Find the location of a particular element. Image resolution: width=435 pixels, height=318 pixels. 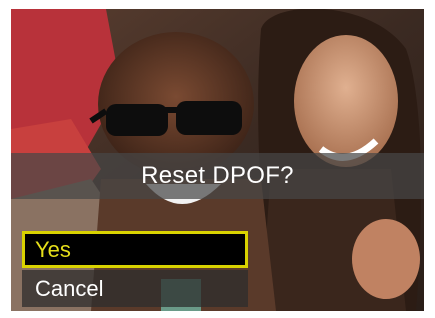

dialog-prompt: Reset DPOF? is located at coordinates (217, 175).